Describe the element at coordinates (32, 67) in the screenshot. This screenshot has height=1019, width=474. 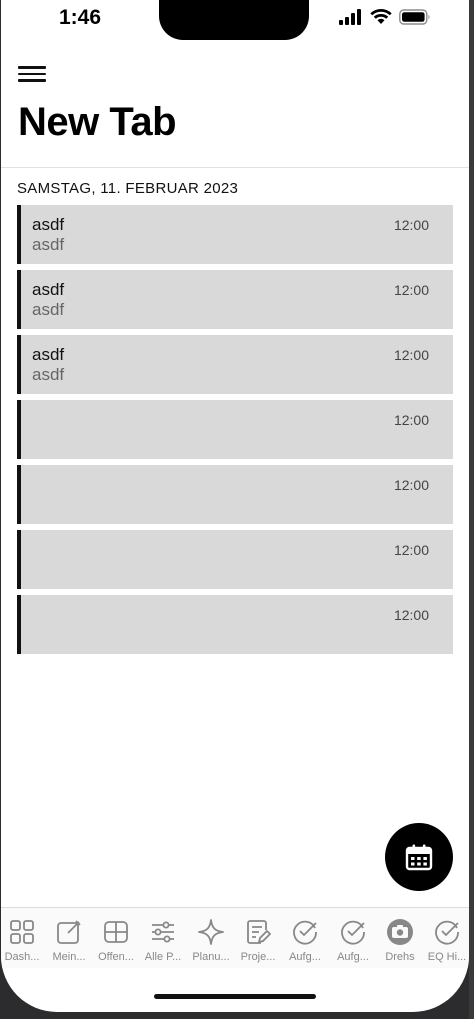
I see `menu-icon` at that location.